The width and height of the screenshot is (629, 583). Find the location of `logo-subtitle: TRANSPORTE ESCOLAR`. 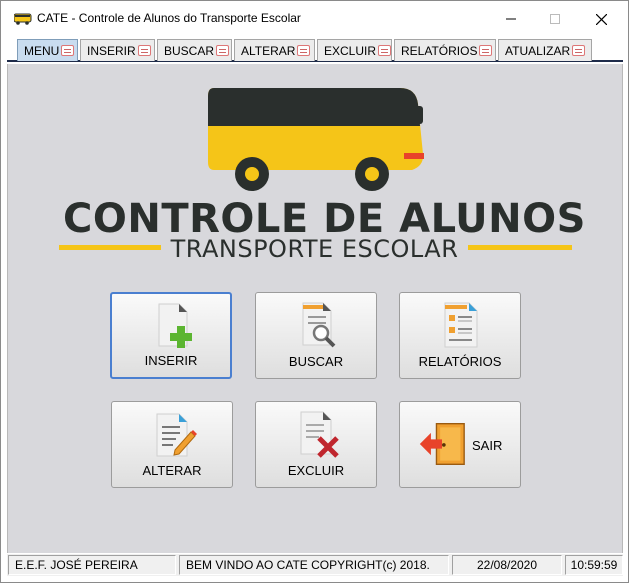

logo-subtitle: TRANSPORTE ESCOLAR is located at coordinates (314, 249).